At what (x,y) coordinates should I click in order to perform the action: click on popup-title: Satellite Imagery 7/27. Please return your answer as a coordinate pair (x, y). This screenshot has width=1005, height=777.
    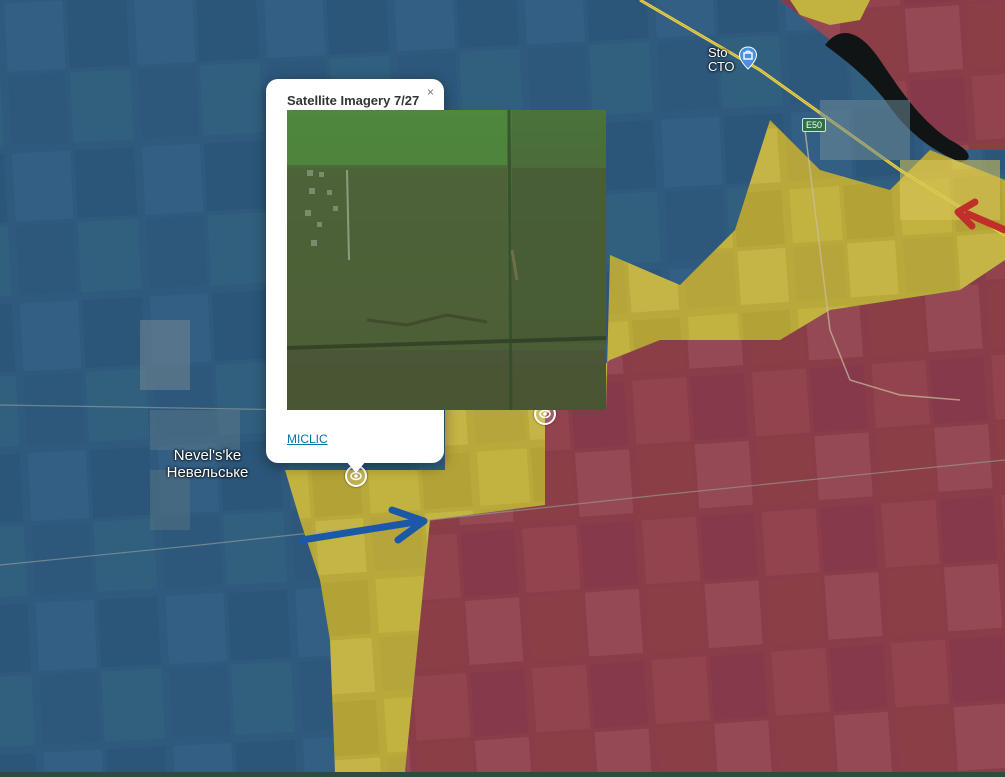
    Looking at the image, I should click on (353, 100).